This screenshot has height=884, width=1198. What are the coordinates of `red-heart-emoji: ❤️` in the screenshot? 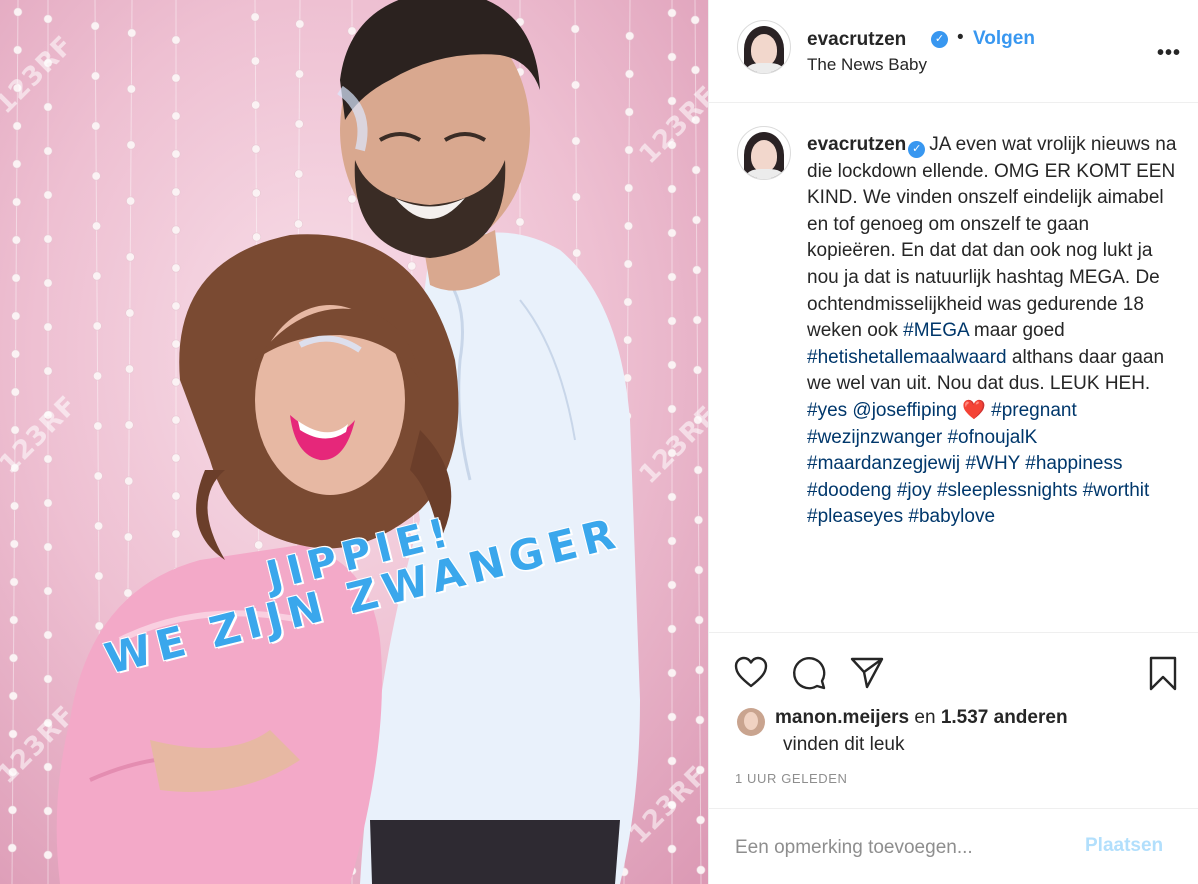 It's located at (974, 410).